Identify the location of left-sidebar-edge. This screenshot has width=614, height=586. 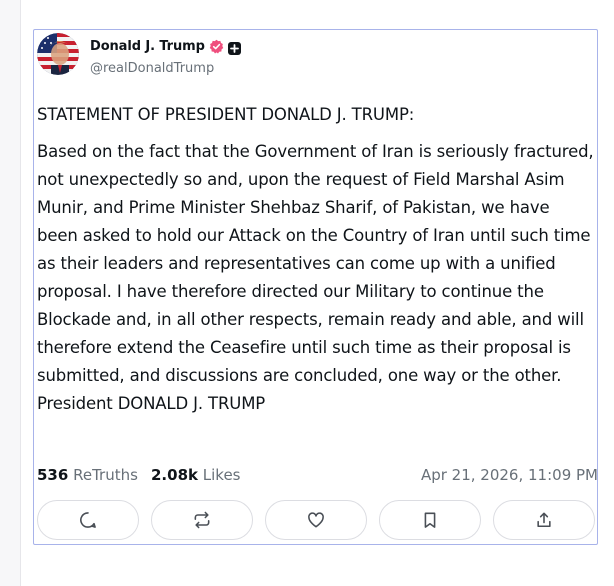
(10, 293).